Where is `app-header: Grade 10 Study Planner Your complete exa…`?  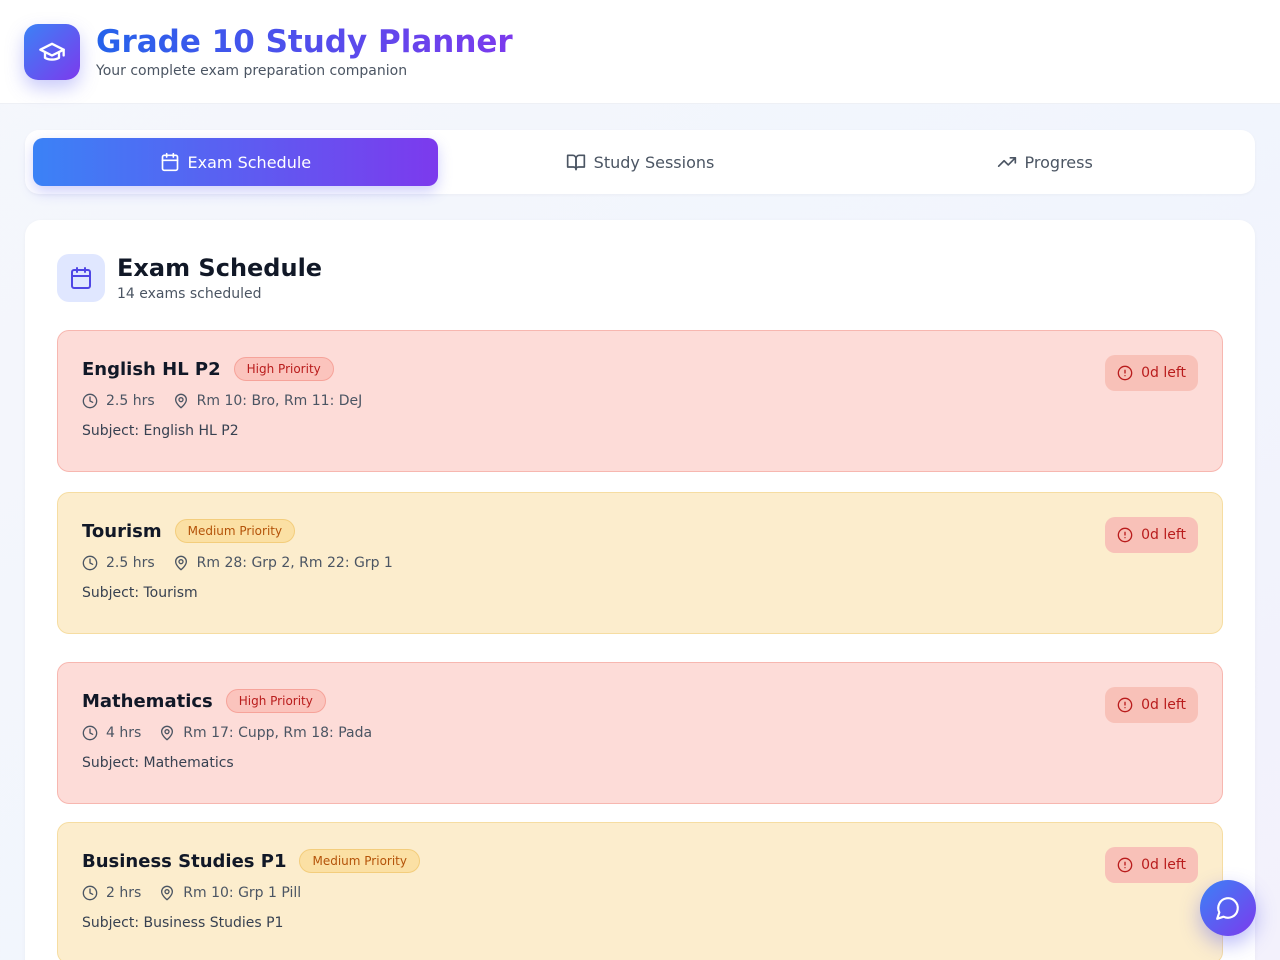
app-header: Grade 10 Study Planner Your complete exa… is located at coordinates (640, 52).